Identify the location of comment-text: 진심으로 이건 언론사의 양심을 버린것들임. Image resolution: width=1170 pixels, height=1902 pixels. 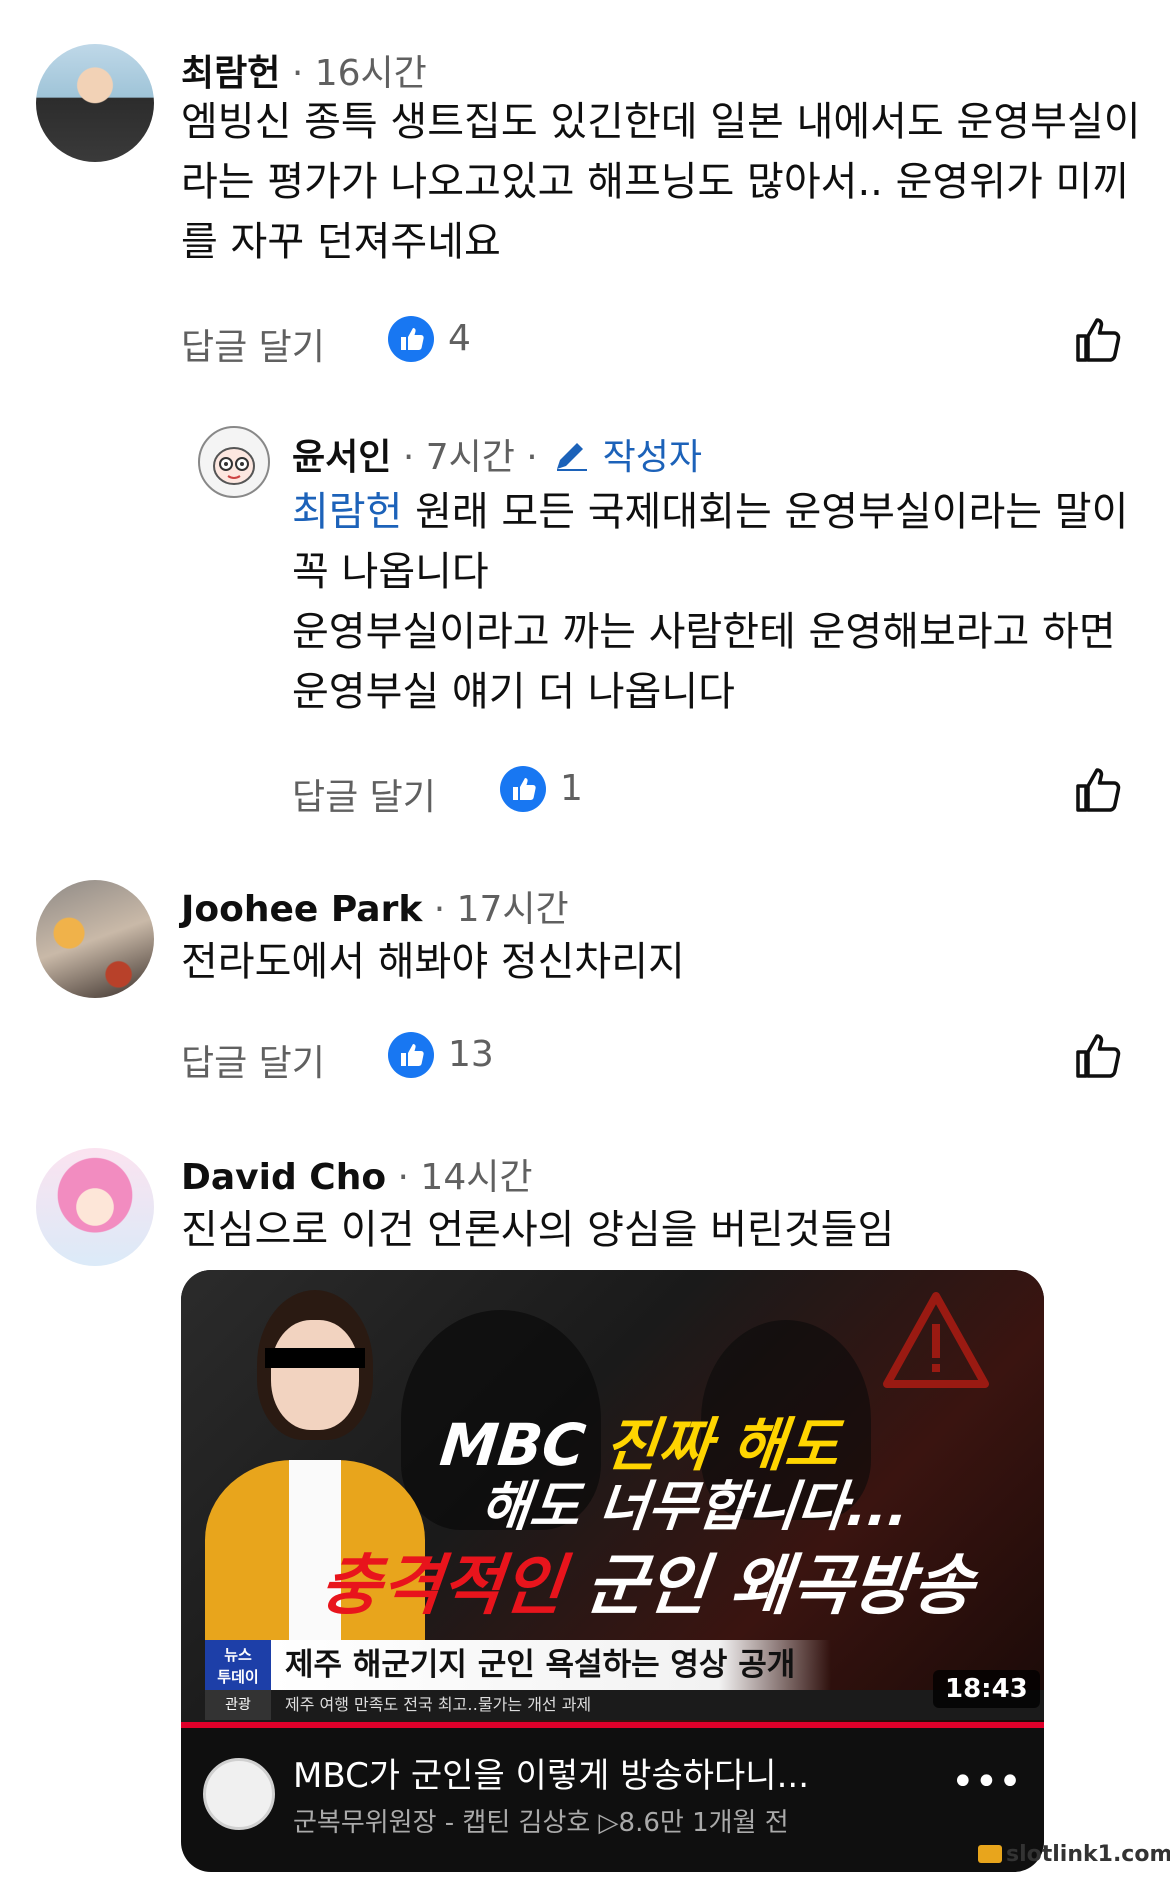
(538, 1230).